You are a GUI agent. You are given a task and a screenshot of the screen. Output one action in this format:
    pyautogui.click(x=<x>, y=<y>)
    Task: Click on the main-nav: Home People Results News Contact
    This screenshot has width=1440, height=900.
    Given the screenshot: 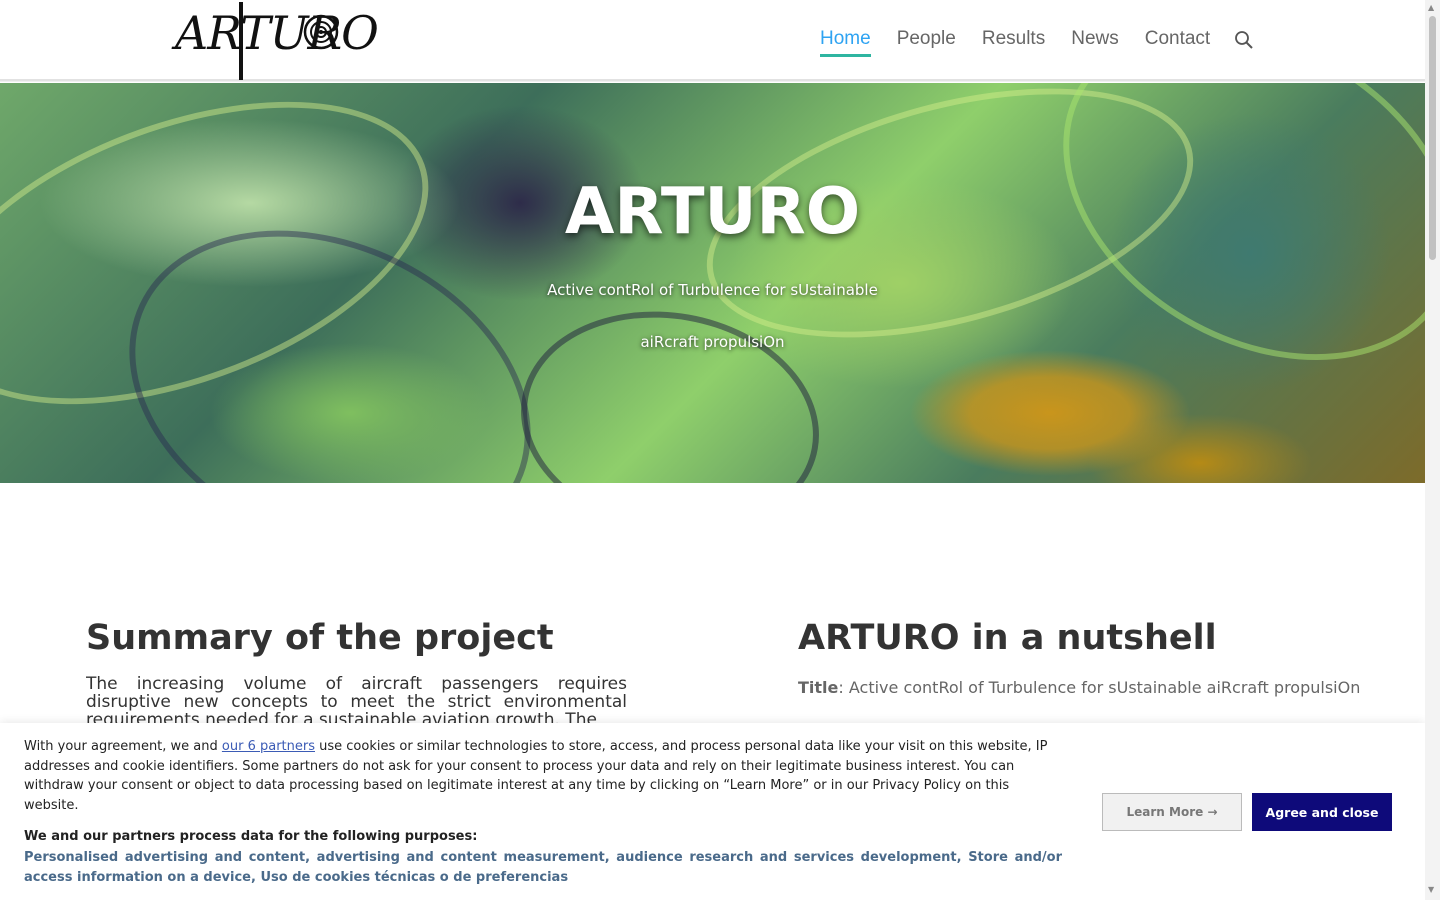 What is the action you would take?
    pyautogui.click(x=1028, y=42)
    